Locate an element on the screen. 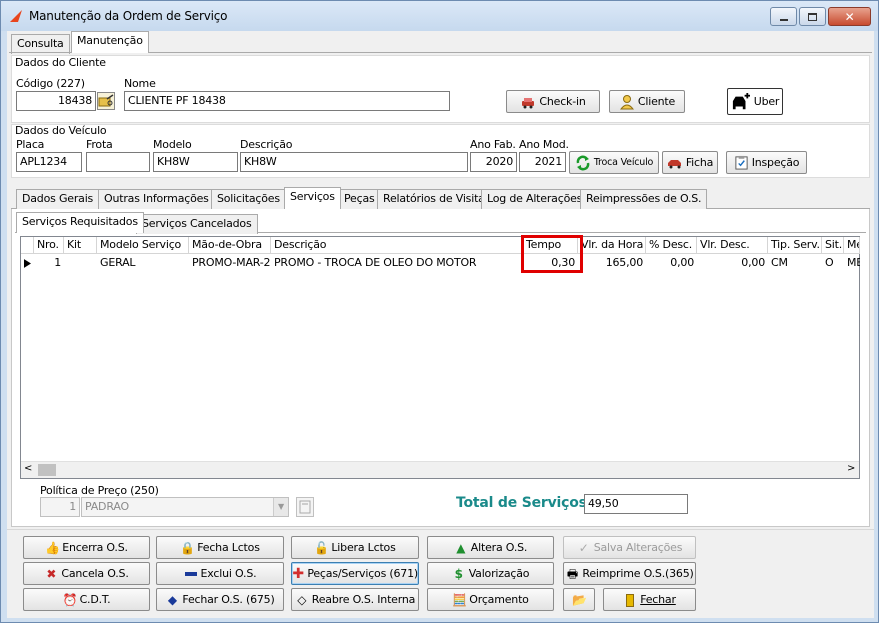  cell-vlr-hora: 165,00 is located at coordinates (624, 262).